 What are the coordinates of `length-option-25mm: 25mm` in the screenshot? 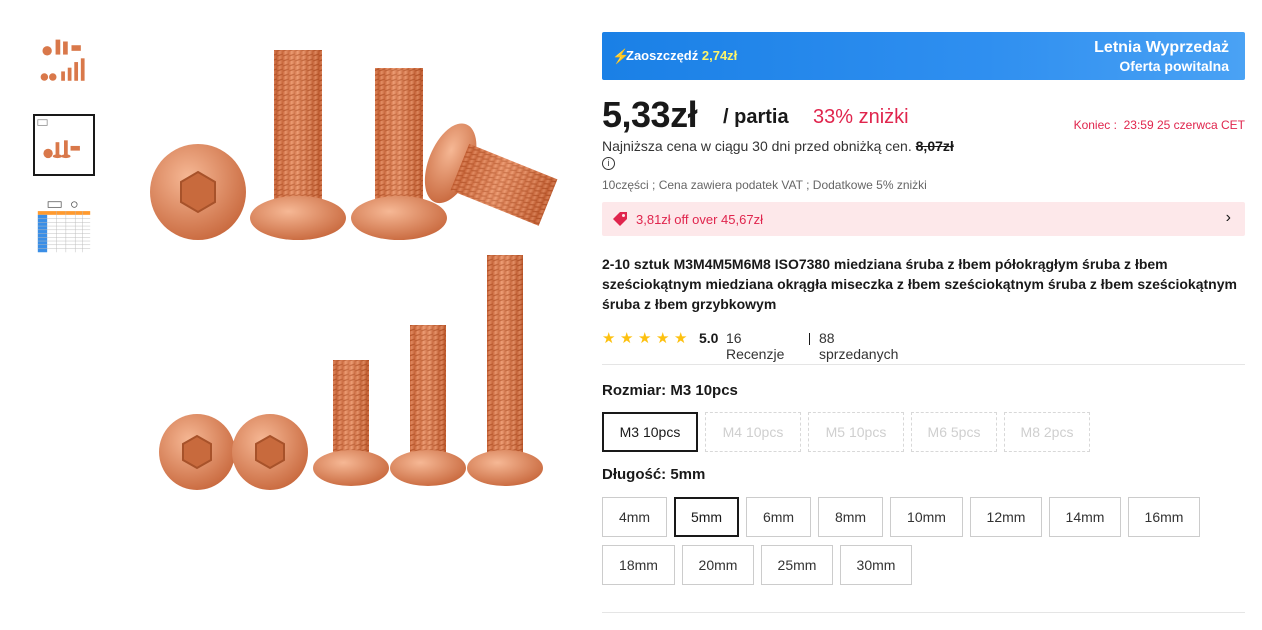 It's located at (797, 565).